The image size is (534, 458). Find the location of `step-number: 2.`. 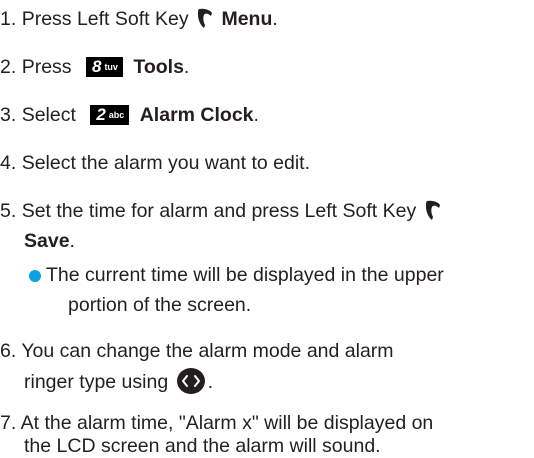

step-number: 2. is located at coordinates (8, 67).